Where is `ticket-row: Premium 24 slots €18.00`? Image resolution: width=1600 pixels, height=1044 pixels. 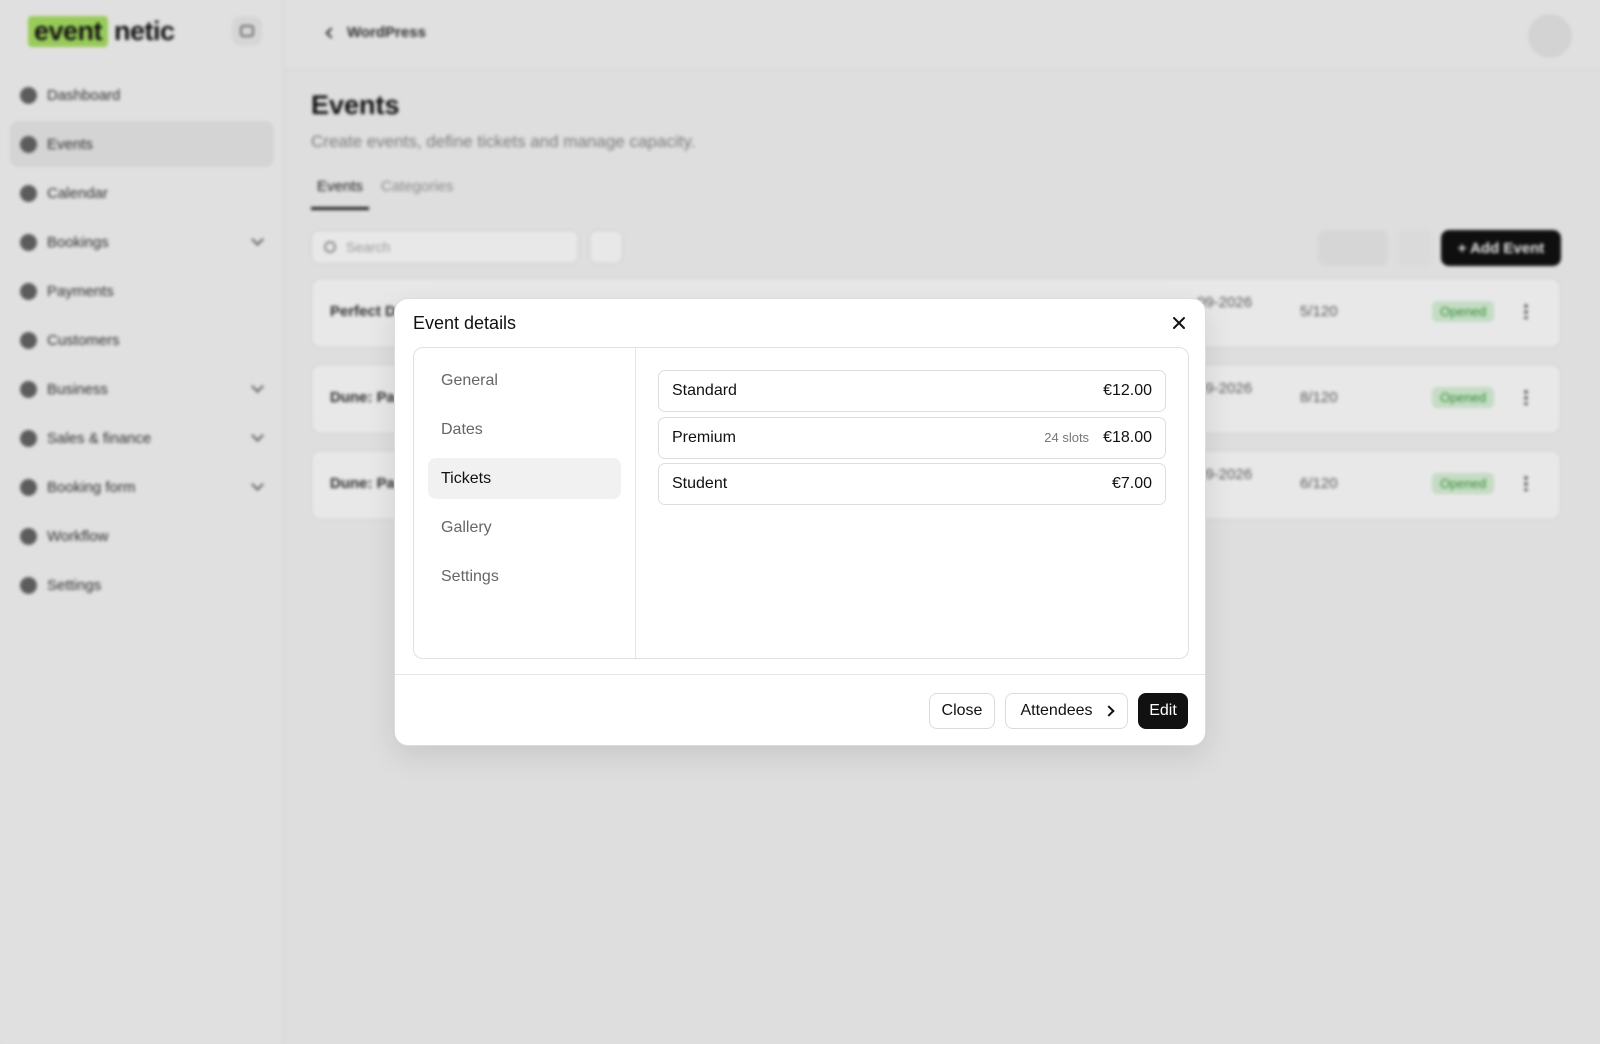
ticket-row: Premium 24 slots €18.00 is located at coordinates (912, 437).